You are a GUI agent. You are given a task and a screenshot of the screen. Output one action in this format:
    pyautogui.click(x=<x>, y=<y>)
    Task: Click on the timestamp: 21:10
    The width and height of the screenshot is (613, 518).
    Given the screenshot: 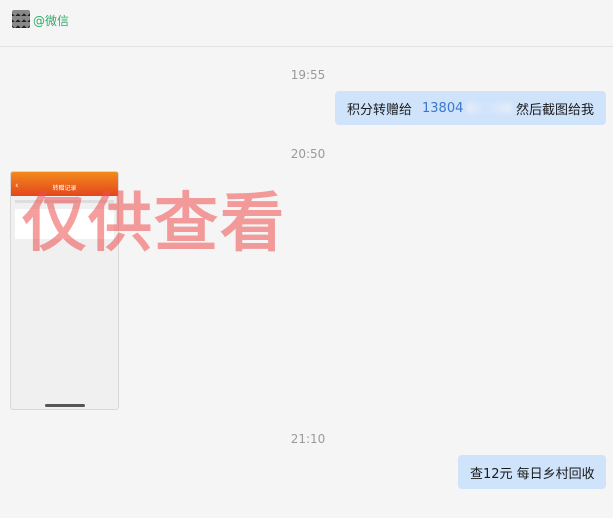 What is the action you would take?
    pyautogui.click(x=308, y=439)
    